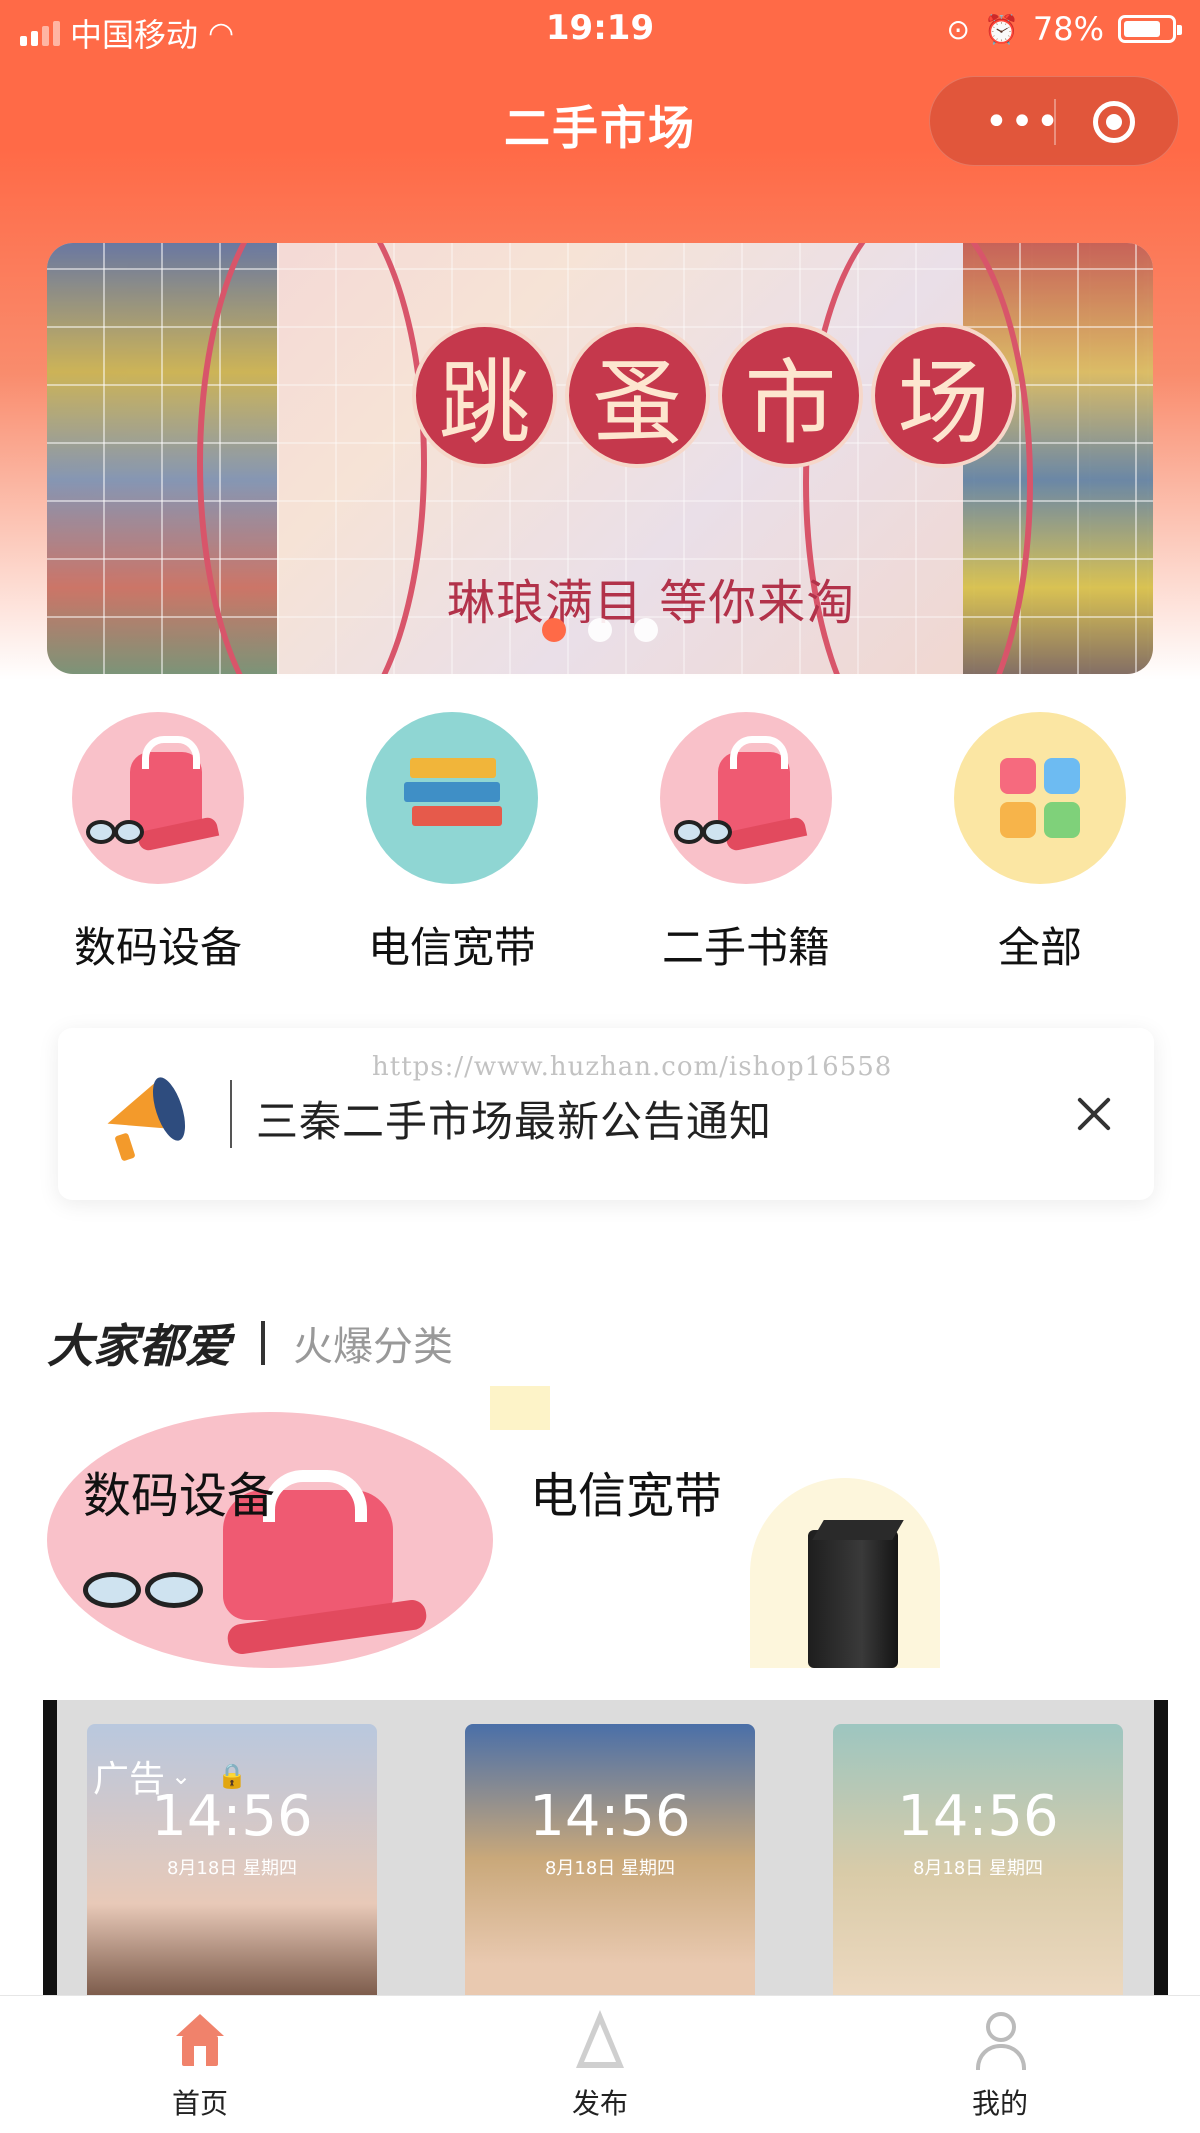 Image resolution: width=1200 pixels, height=2133 pixels. Describe the element at coordinates (452, 798) in the screenshot. I see `books-icon` at that location.